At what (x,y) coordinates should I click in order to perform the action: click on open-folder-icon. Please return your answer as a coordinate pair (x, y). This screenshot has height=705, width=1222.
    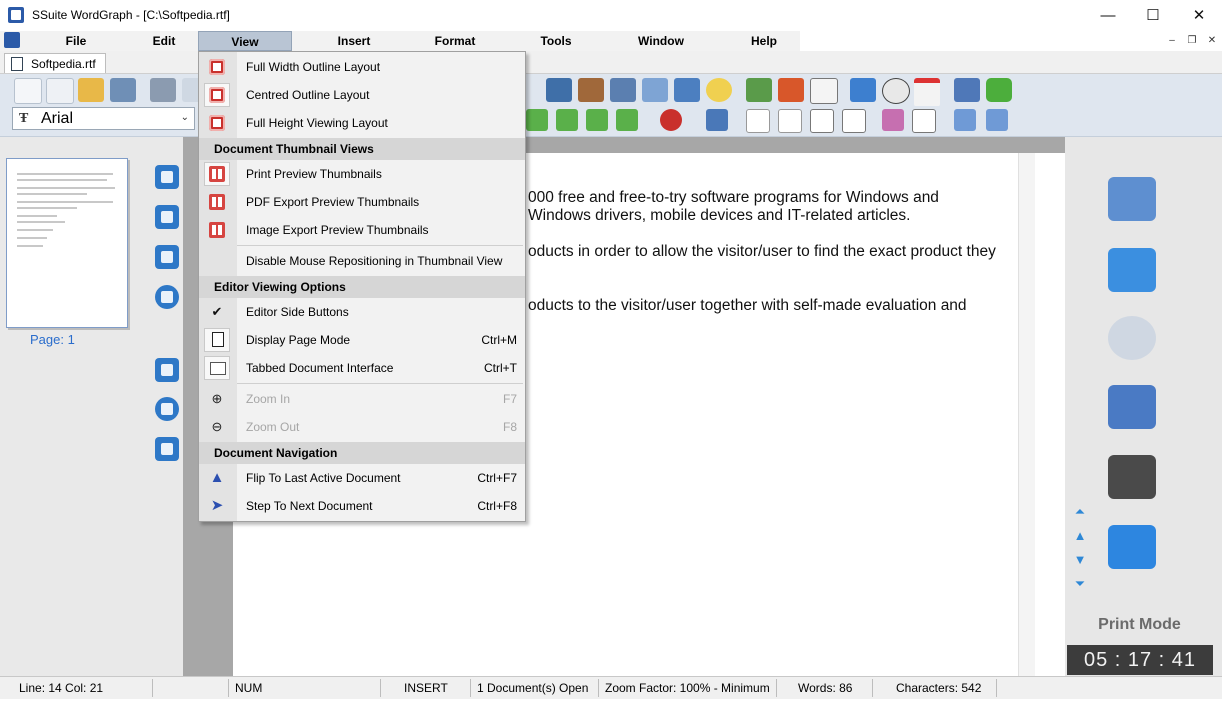
    Looking at the image, I should click on (91, 90).